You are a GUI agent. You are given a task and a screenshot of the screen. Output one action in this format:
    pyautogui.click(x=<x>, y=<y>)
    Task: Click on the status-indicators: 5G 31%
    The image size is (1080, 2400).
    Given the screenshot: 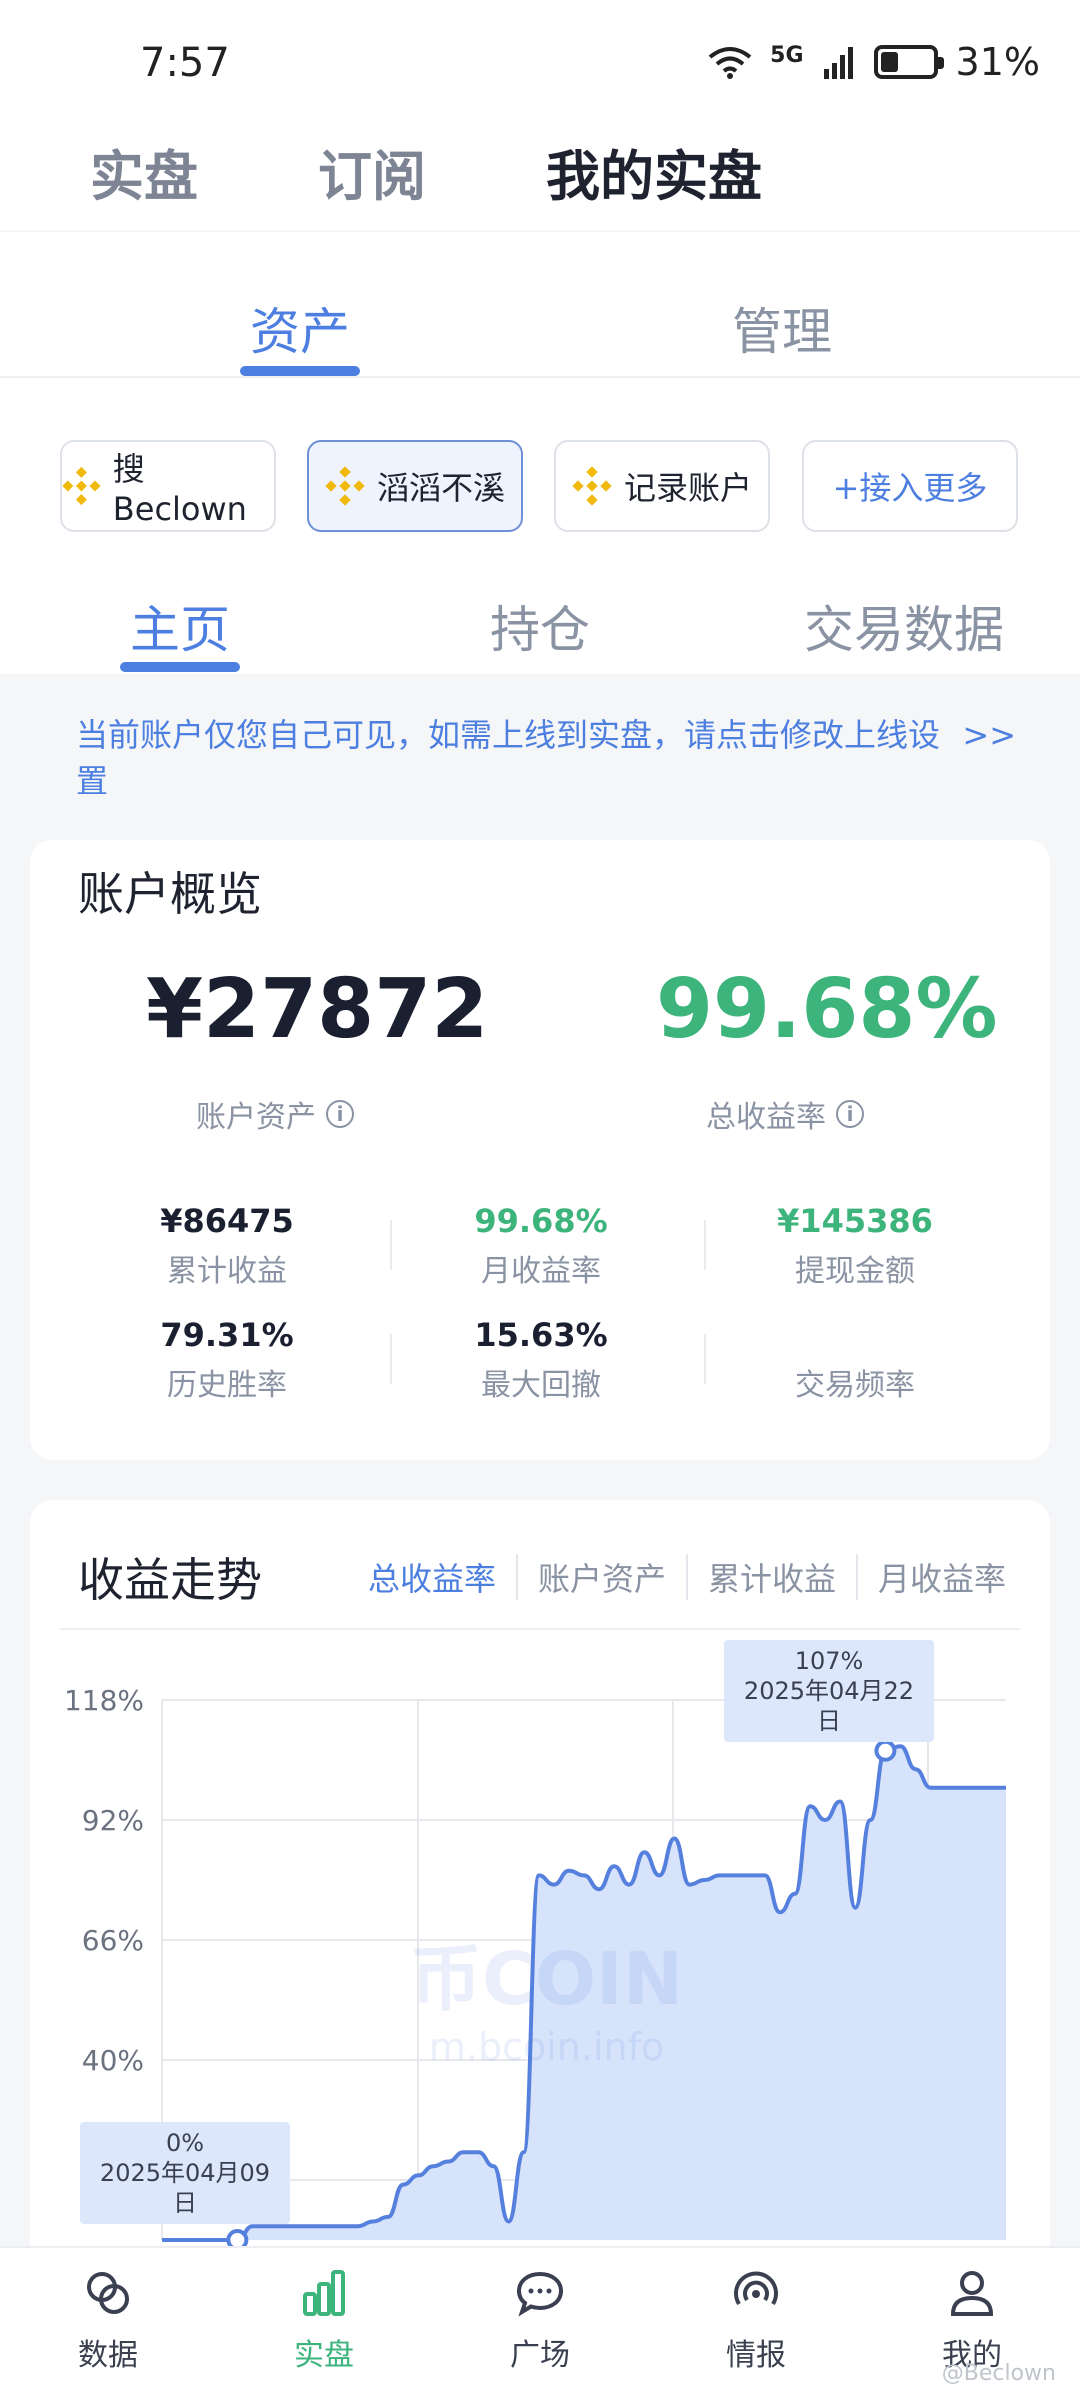 What is the action you would take?
    pyautogui.click(x=874, y=62)
    